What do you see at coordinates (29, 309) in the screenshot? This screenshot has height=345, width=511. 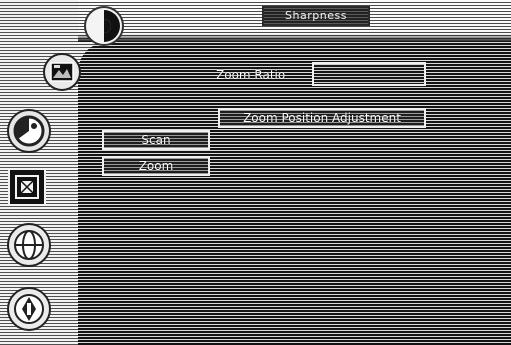 I see `setup-icon` at bounding box center [29, 309].